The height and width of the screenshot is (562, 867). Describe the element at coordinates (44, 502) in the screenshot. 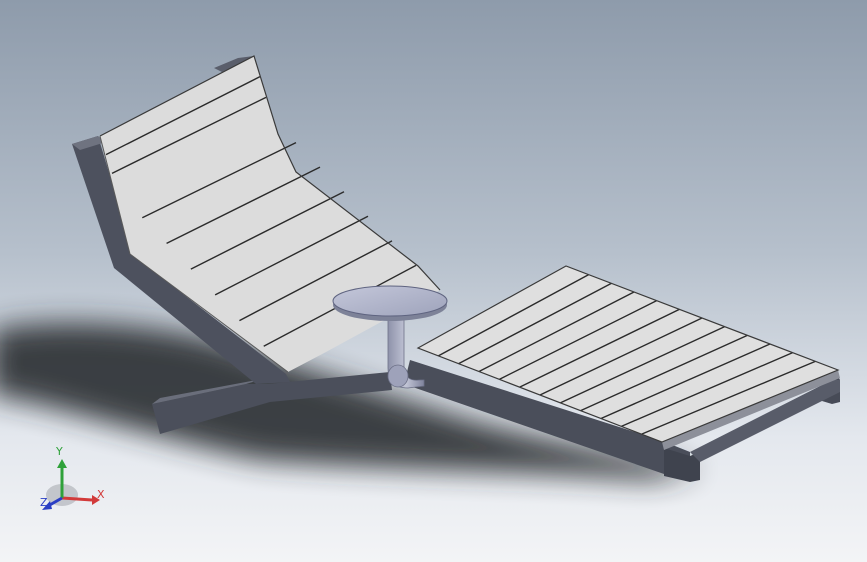

I see `triad-z-label: Z` at that location.